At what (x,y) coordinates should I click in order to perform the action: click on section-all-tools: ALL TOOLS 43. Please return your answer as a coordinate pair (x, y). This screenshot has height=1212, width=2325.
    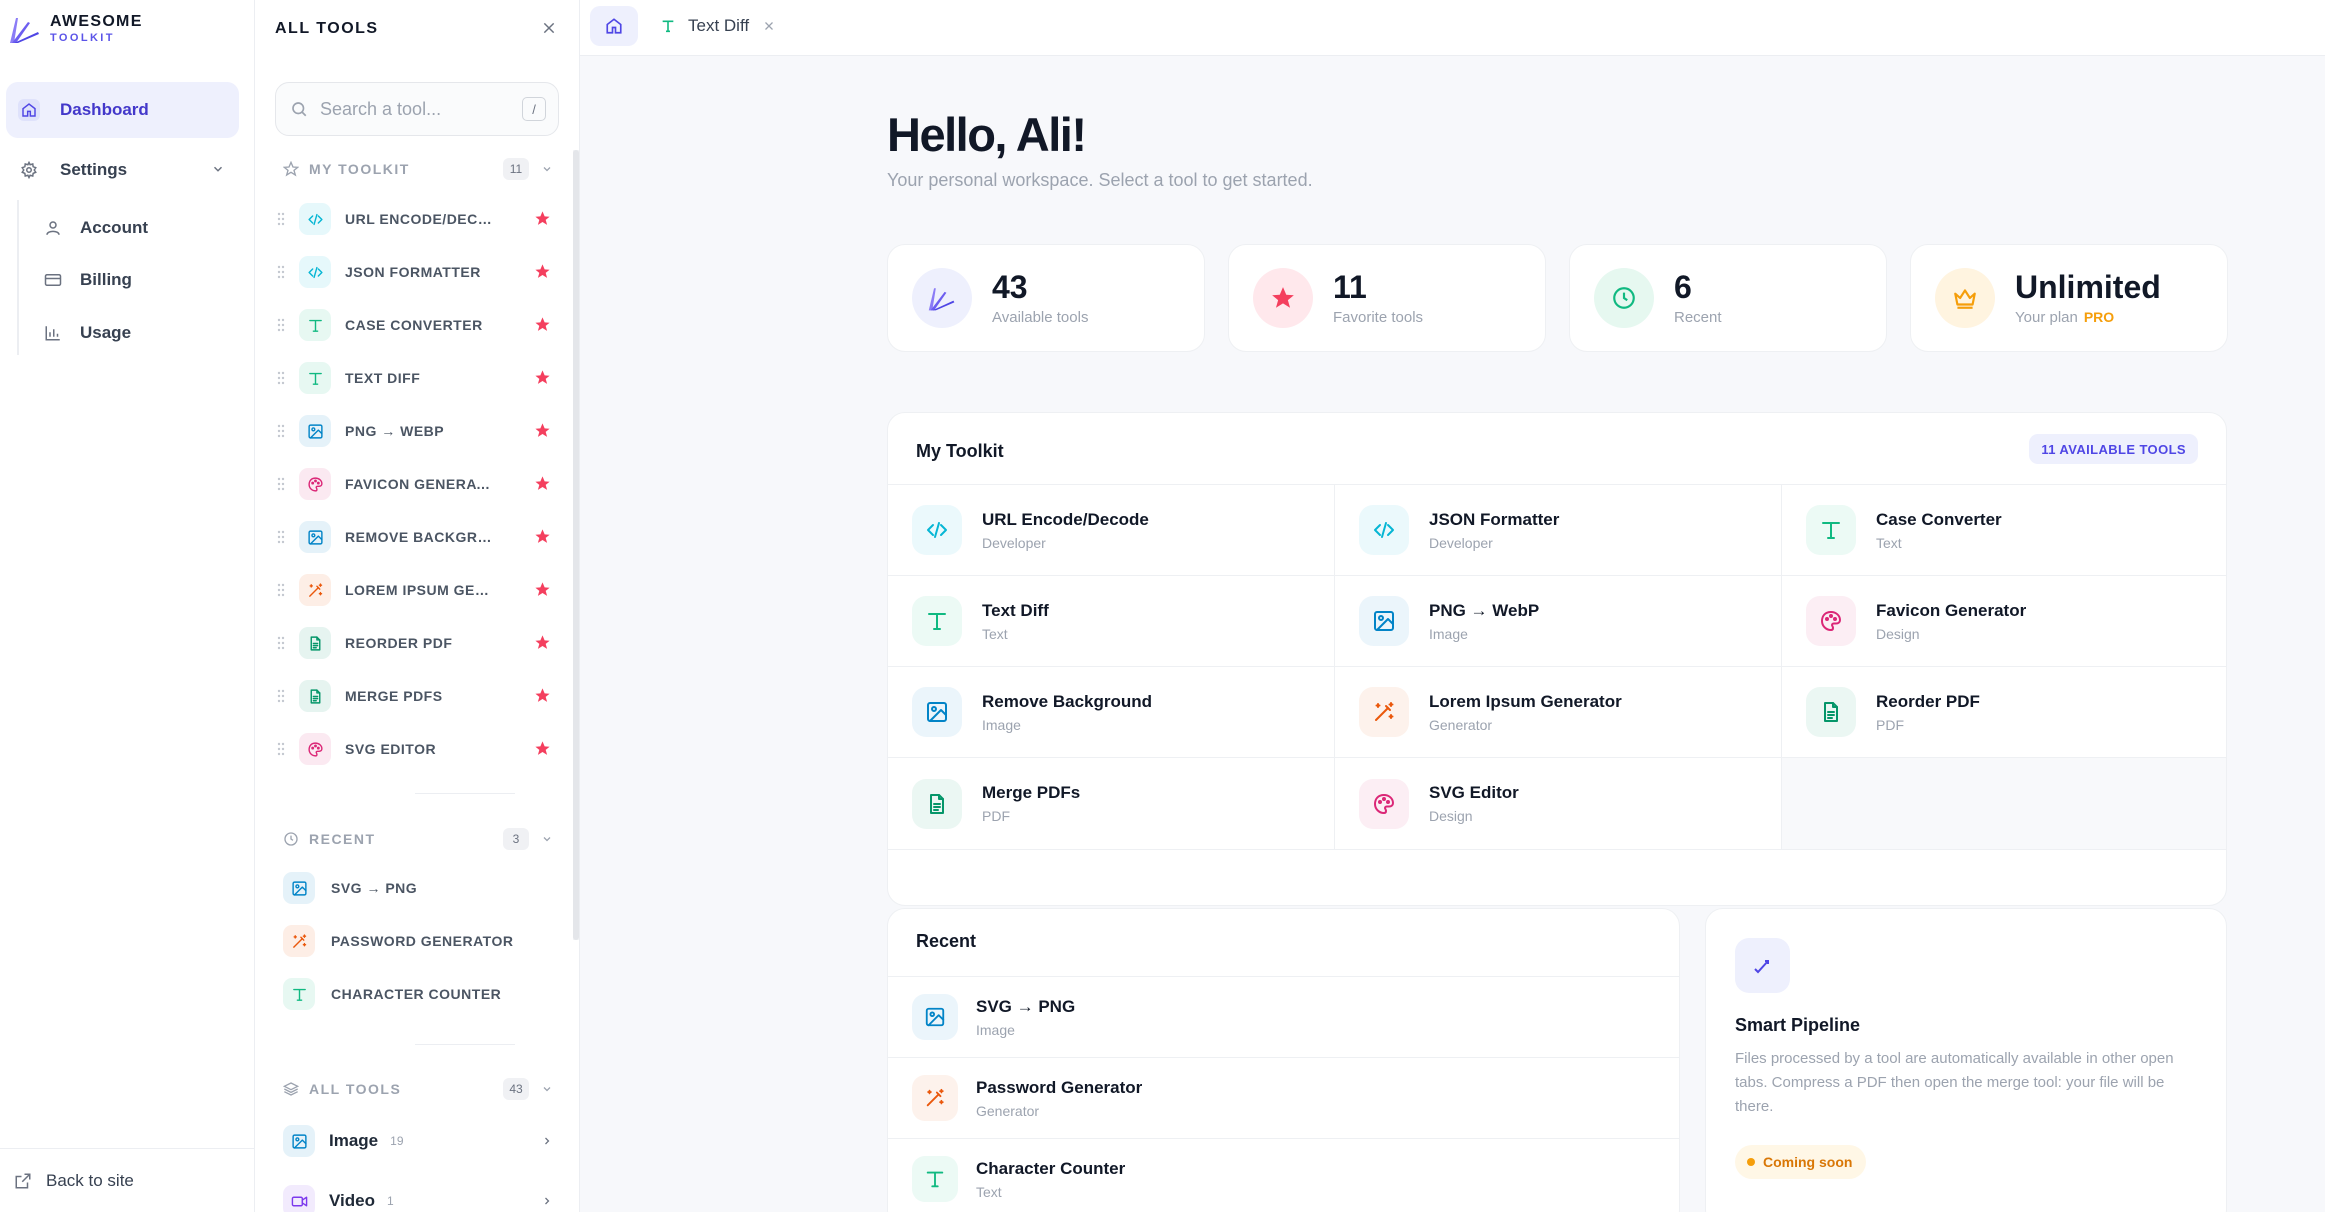
    Looking at the image, I should click on (418, 1089).